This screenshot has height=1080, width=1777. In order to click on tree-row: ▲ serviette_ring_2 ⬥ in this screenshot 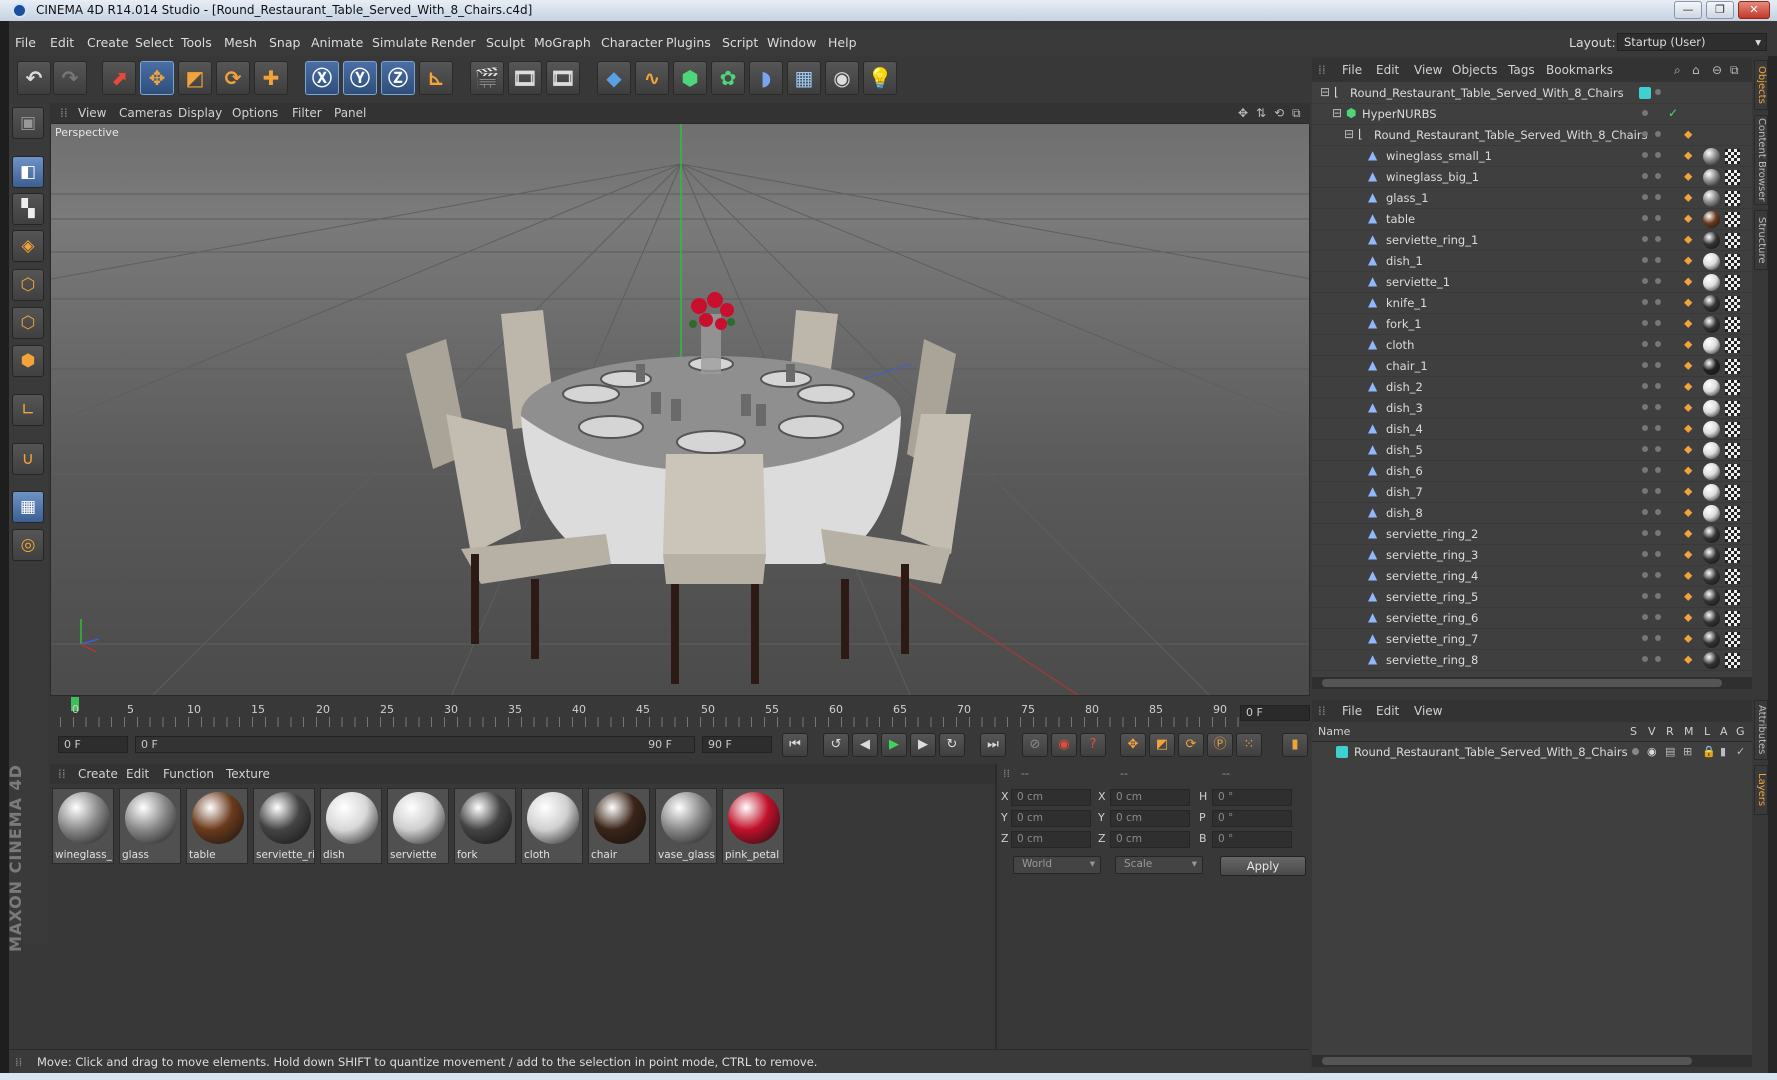, I will do `click(1532, 534)`.